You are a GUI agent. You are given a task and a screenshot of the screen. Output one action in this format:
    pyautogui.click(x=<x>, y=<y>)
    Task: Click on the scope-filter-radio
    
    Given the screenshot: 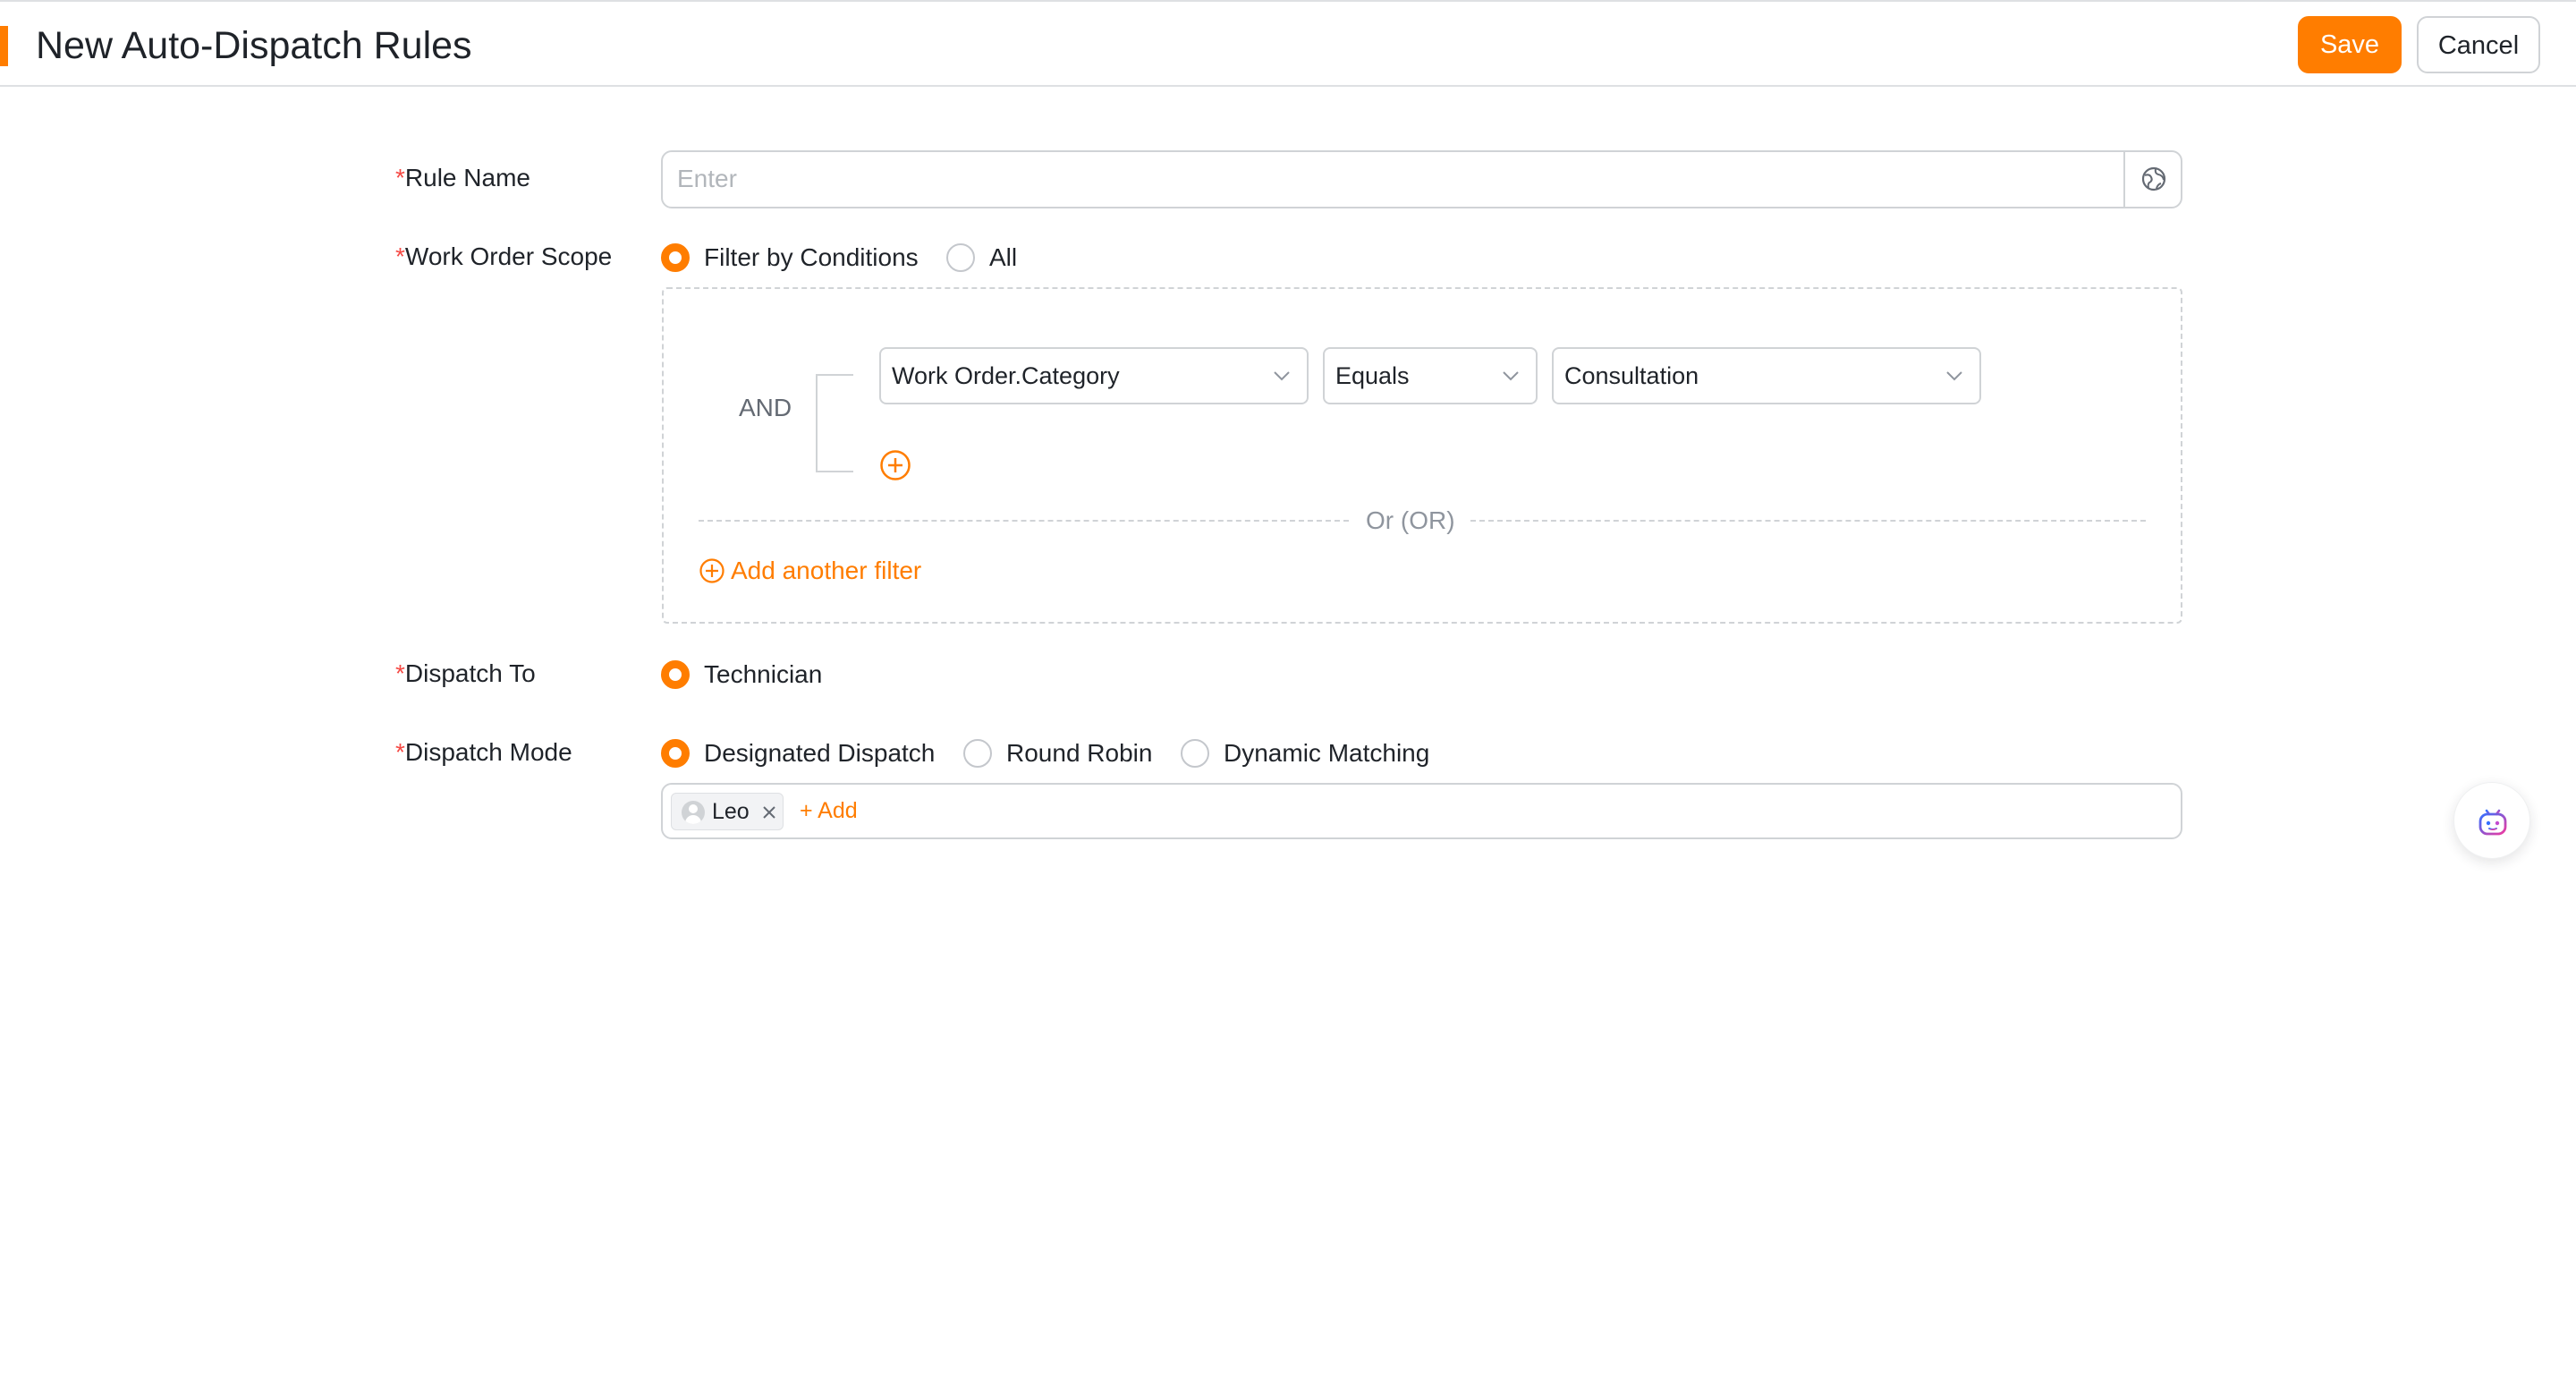 What is the action you would take?
    pyautogui.click(x=675, y=257)
    